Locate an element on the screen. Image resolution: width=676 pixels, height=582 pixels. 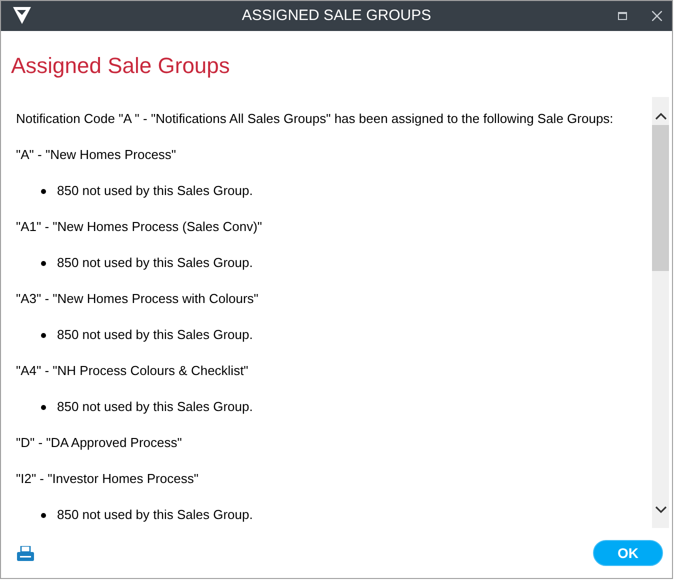
ok-button: OK is located at coordinates (628, 553).